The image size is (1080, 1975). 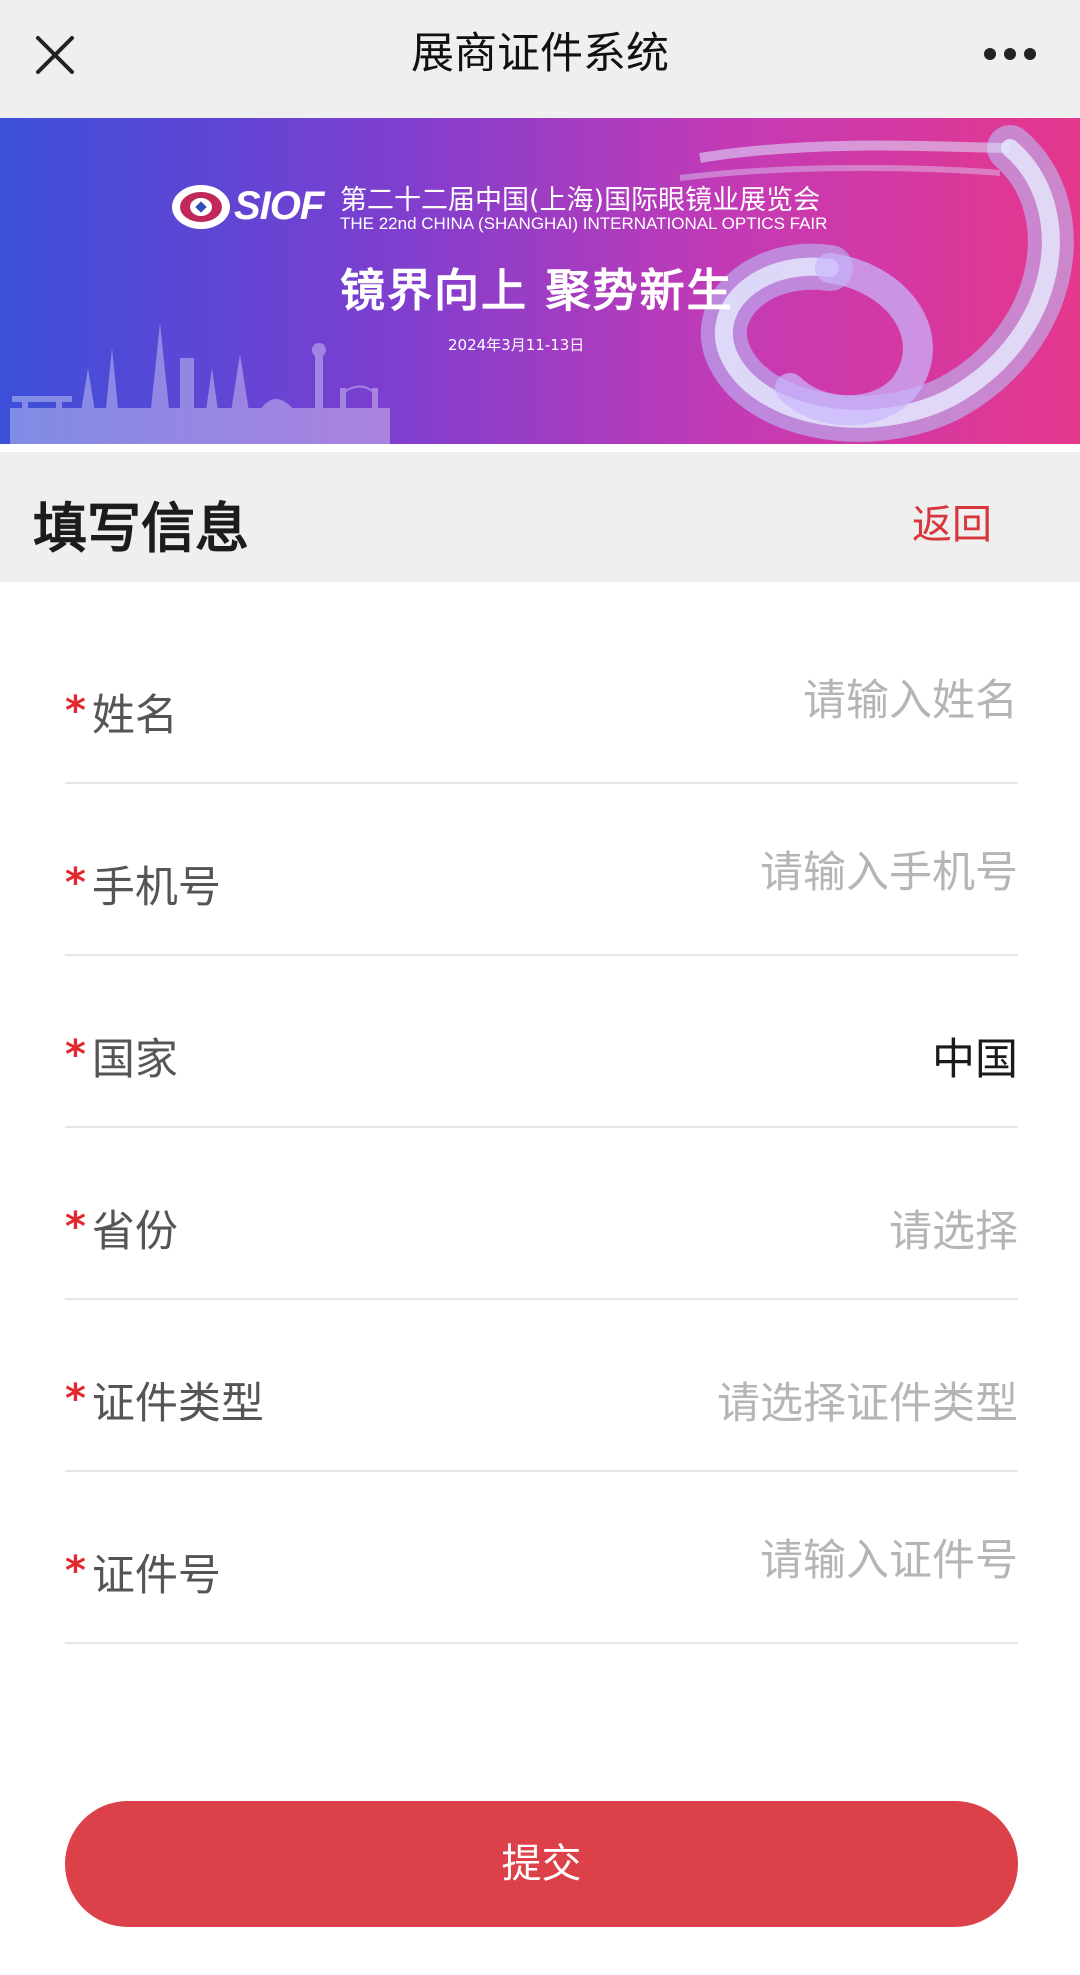 I want to click on phone-label: 手机号, so click(x=156, y=888).